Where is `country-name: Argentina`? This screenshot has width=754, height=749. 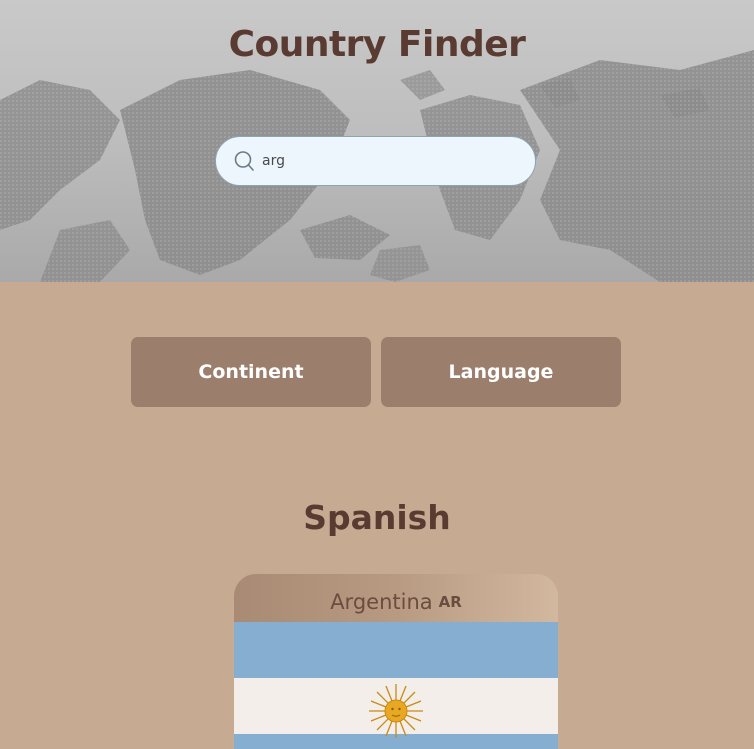 country-name: Argentina is located at coordinates (381, 602).